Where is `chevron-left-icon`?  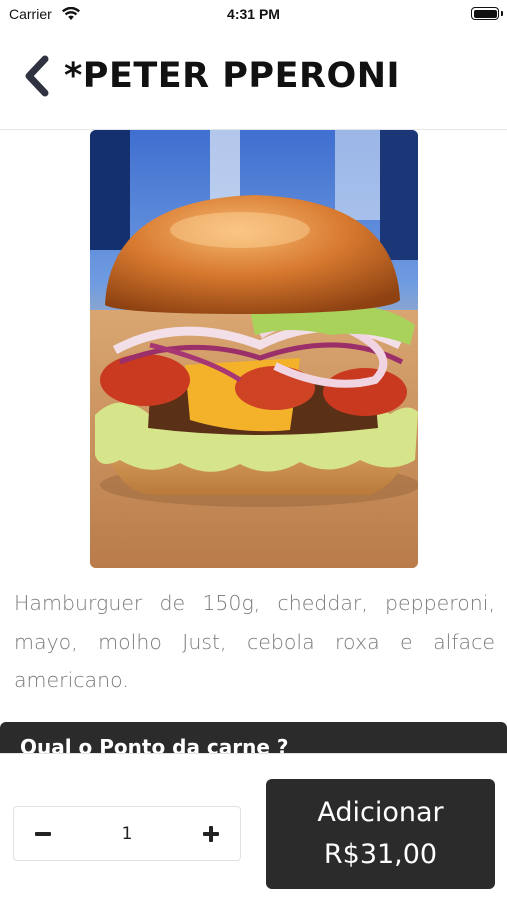 chevron-left-icon is located at coordinates (37, 76).